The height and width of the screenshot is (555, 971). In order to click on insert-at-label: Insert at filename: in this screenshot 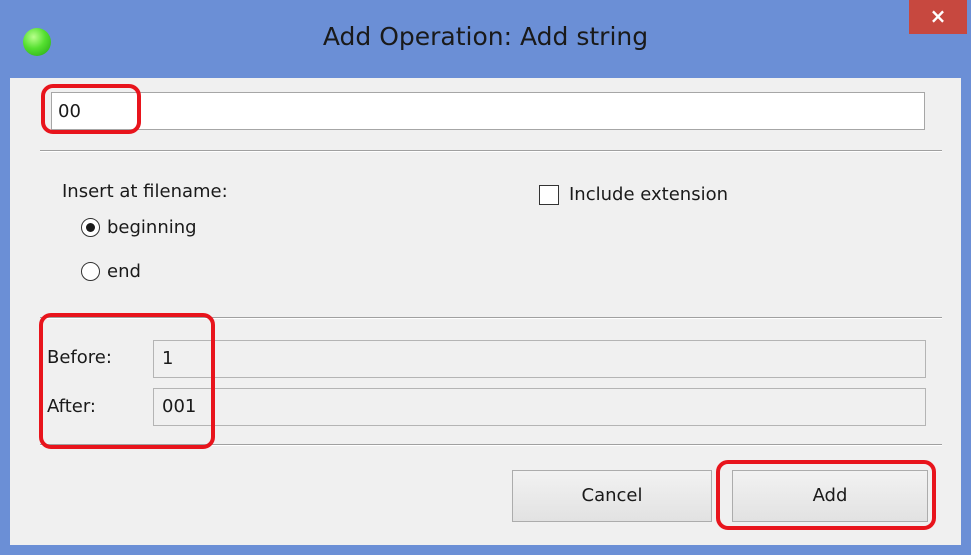, I will do `click(145, 191)`.